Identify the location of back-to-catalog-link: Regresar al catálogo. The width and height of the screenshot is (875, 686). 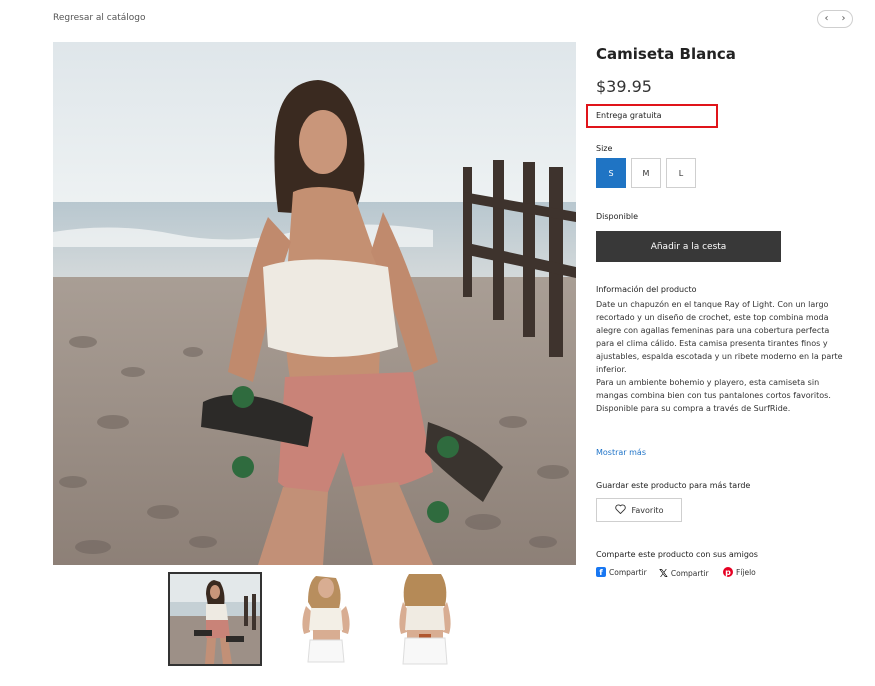
(99, 18).